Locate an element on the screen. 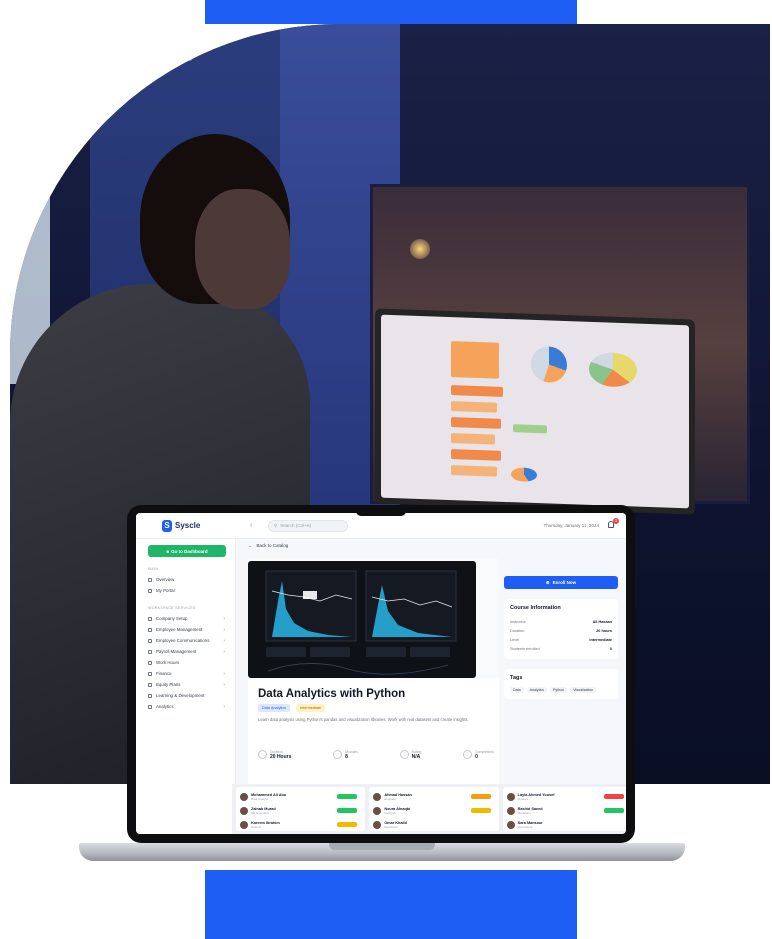 Image resolution: width=772 pixels, height=939 pixels. person-row: Noura Alnaqbi Designer is located at coordinates (433, 811).